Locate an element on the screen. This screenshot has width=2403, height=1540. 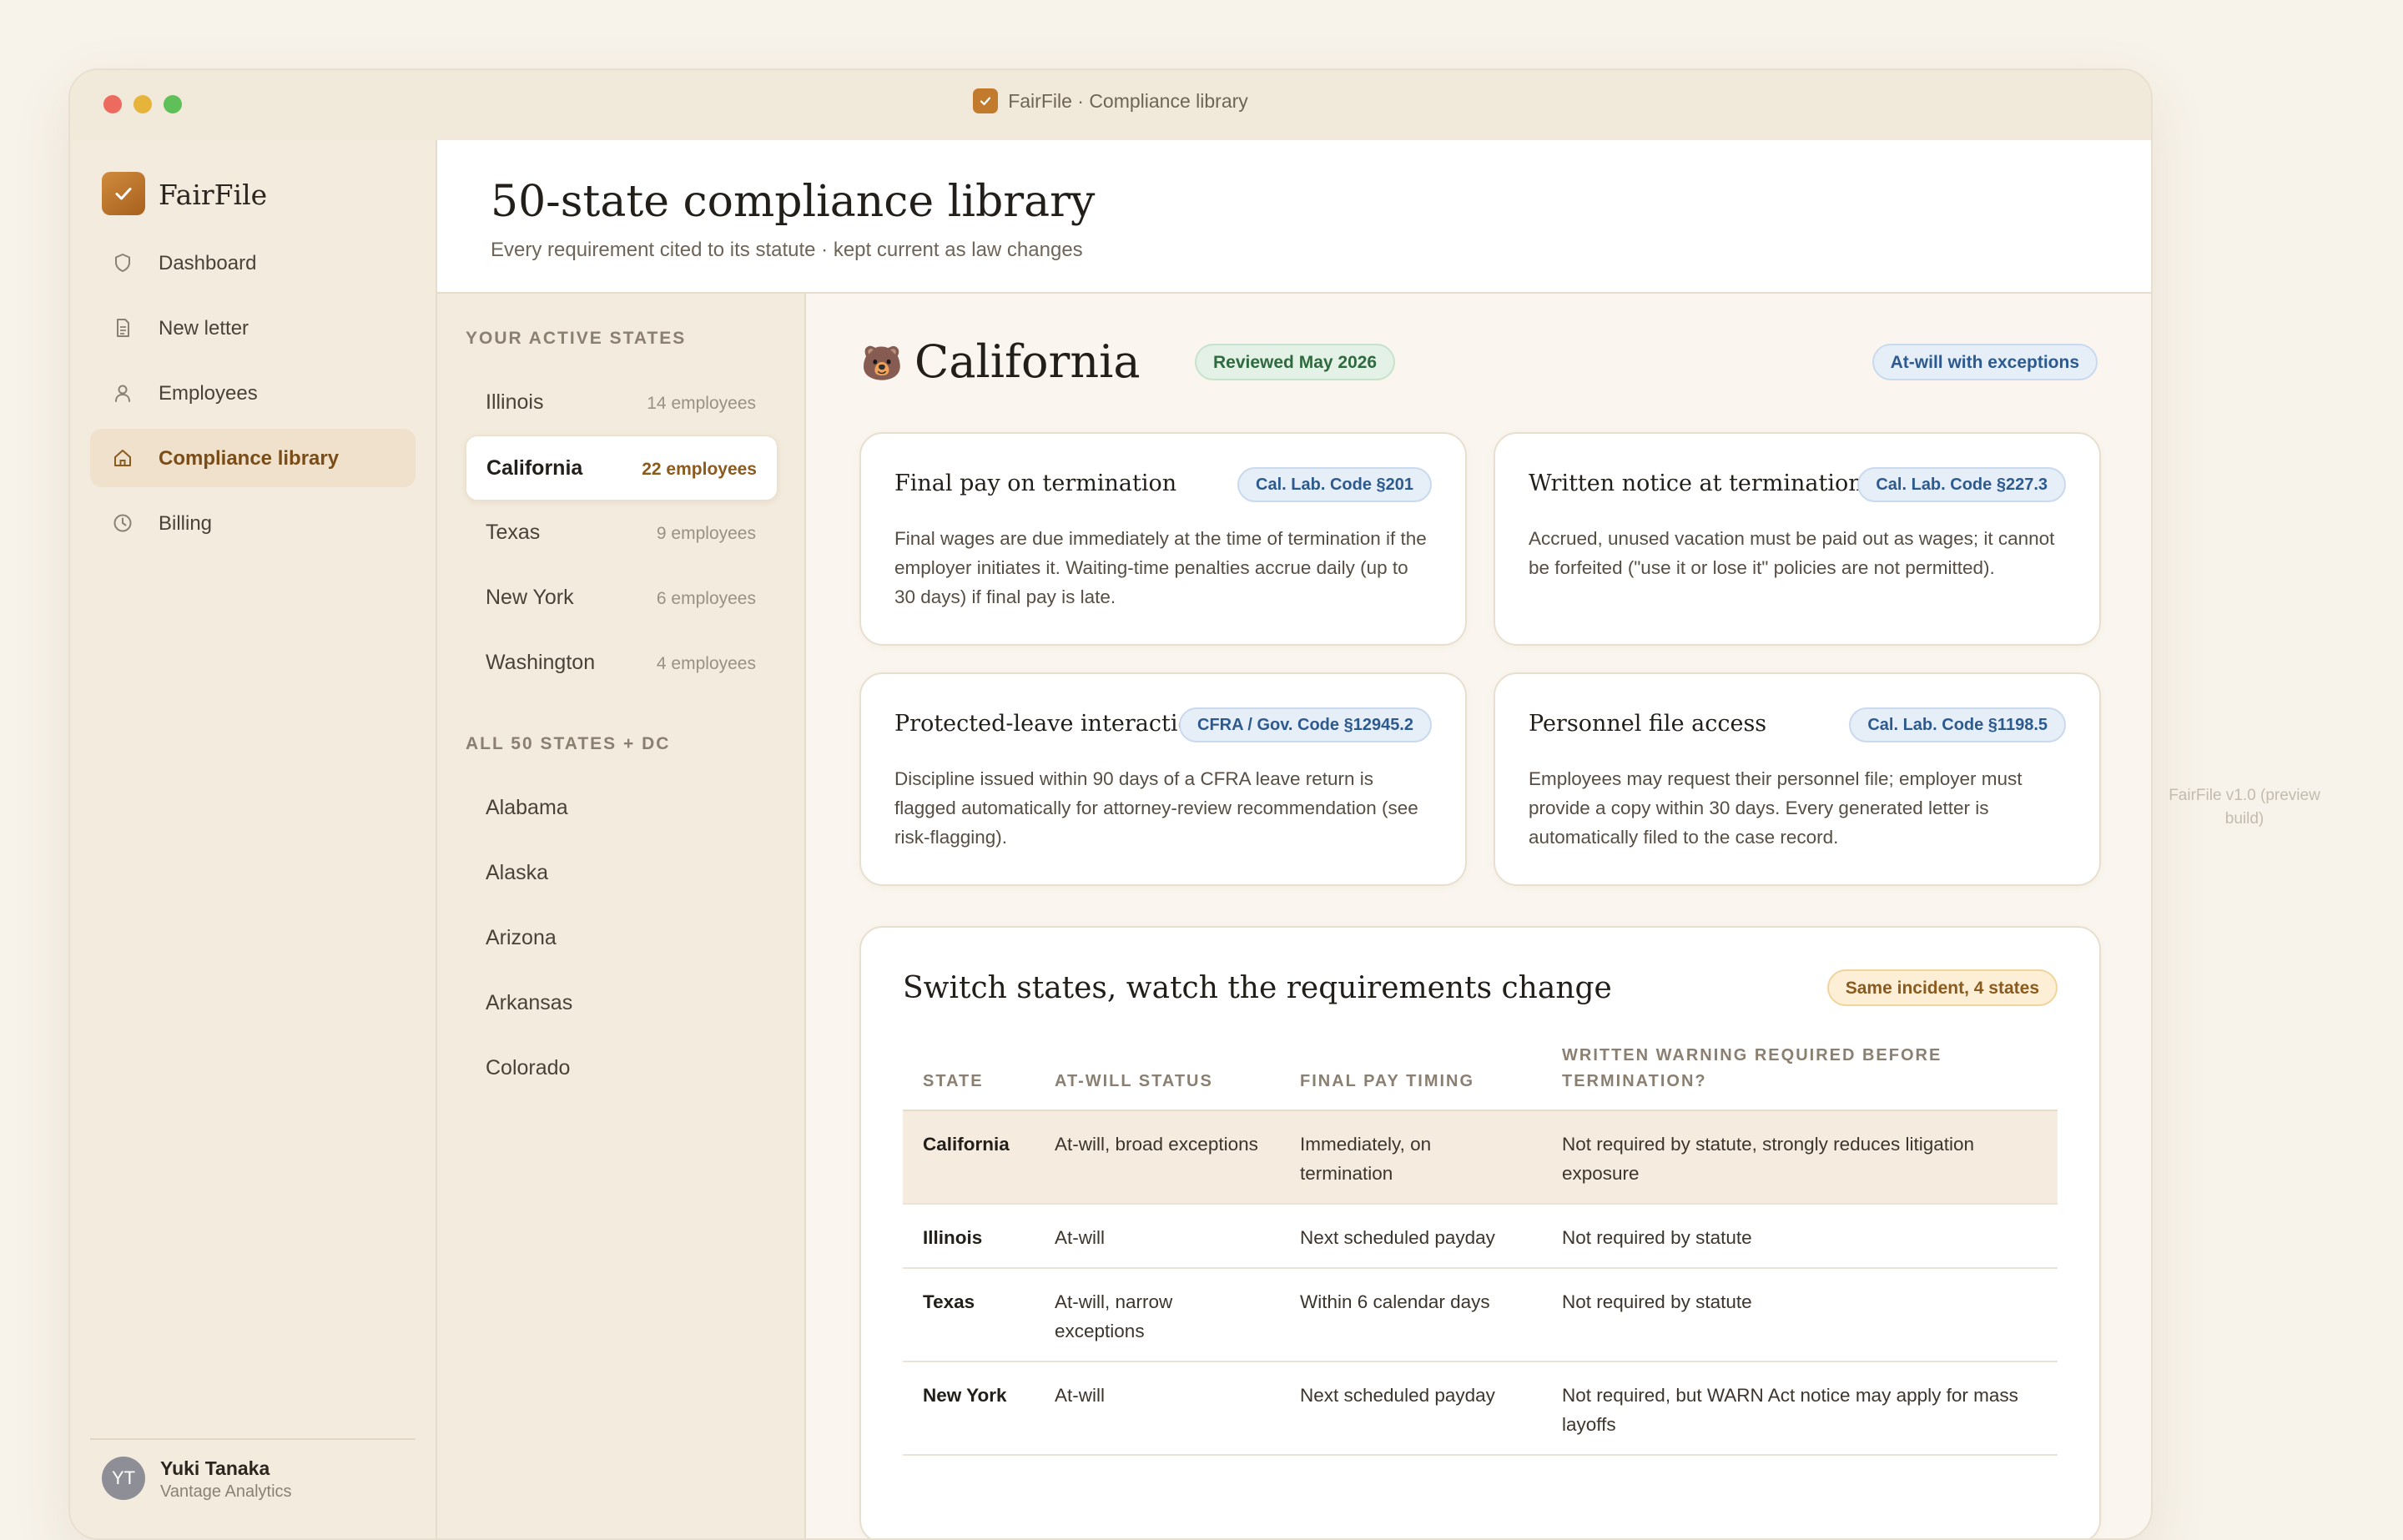
state-name: Alaska is located at coordinates (517, 872).